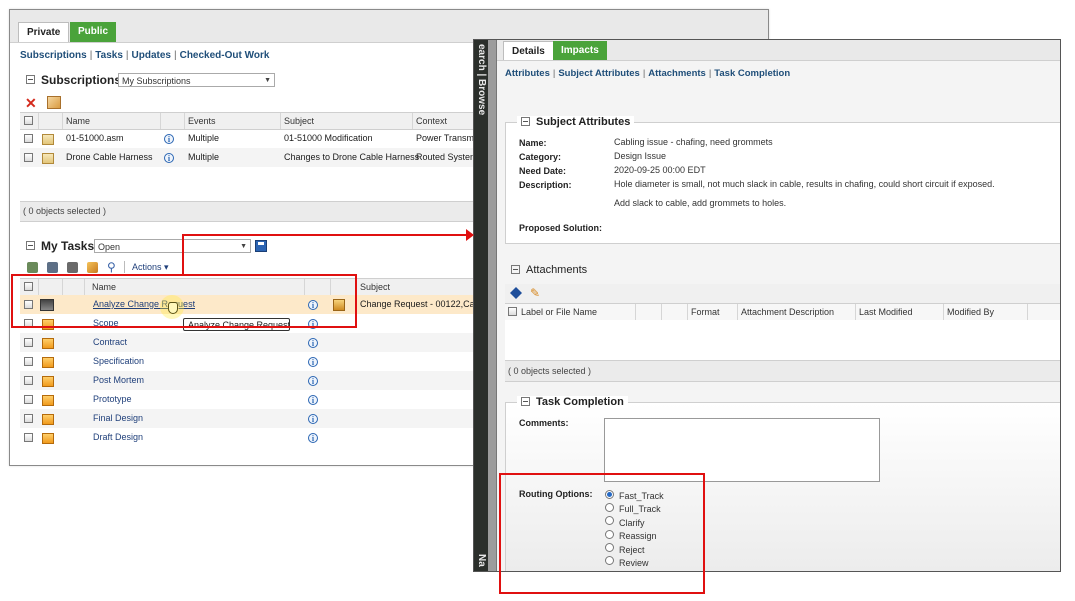  What do you see at coordinates (261, 246) in the screenshot?
I see `save-icon` at bounding box center [261, 246].